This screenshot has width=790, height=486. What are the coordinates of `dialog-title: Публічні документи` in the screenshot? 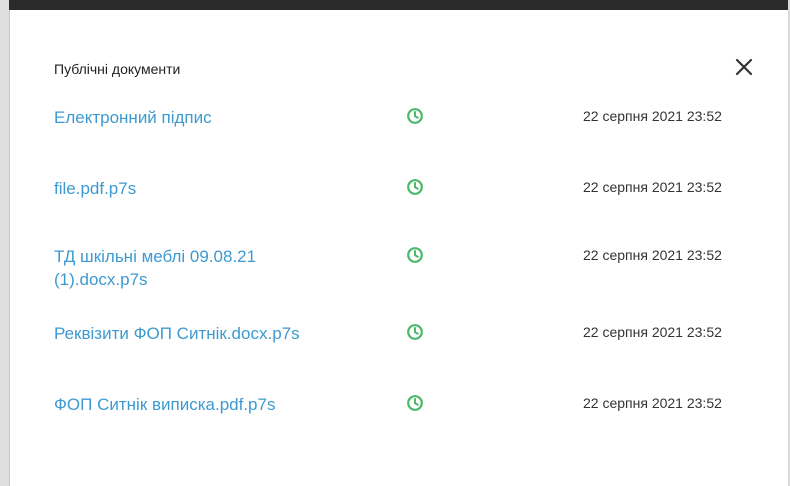 It's located at (117, 69).